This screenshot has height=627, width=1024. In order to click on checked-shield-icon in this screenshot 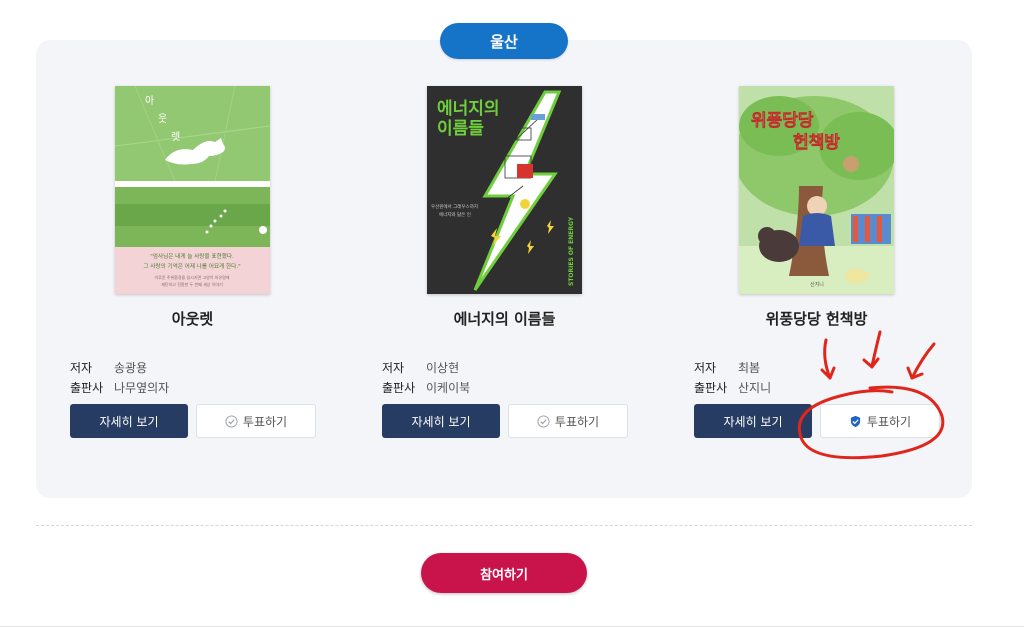, I will do `click(855, 421)`.